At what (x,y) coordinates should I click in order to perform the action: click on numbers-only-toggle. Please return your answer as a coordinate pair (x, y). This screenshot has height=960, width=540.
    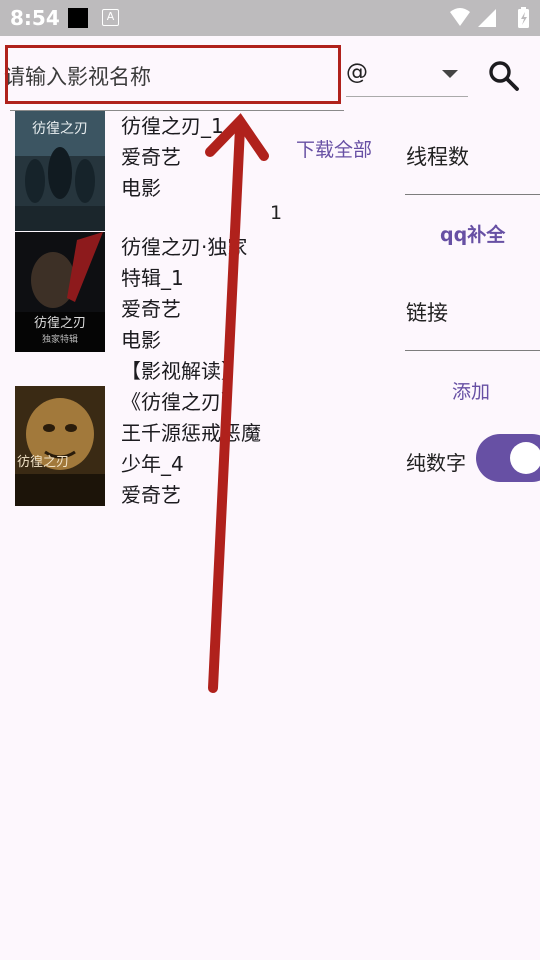
    Looking at the image, I should click on (508, 458).